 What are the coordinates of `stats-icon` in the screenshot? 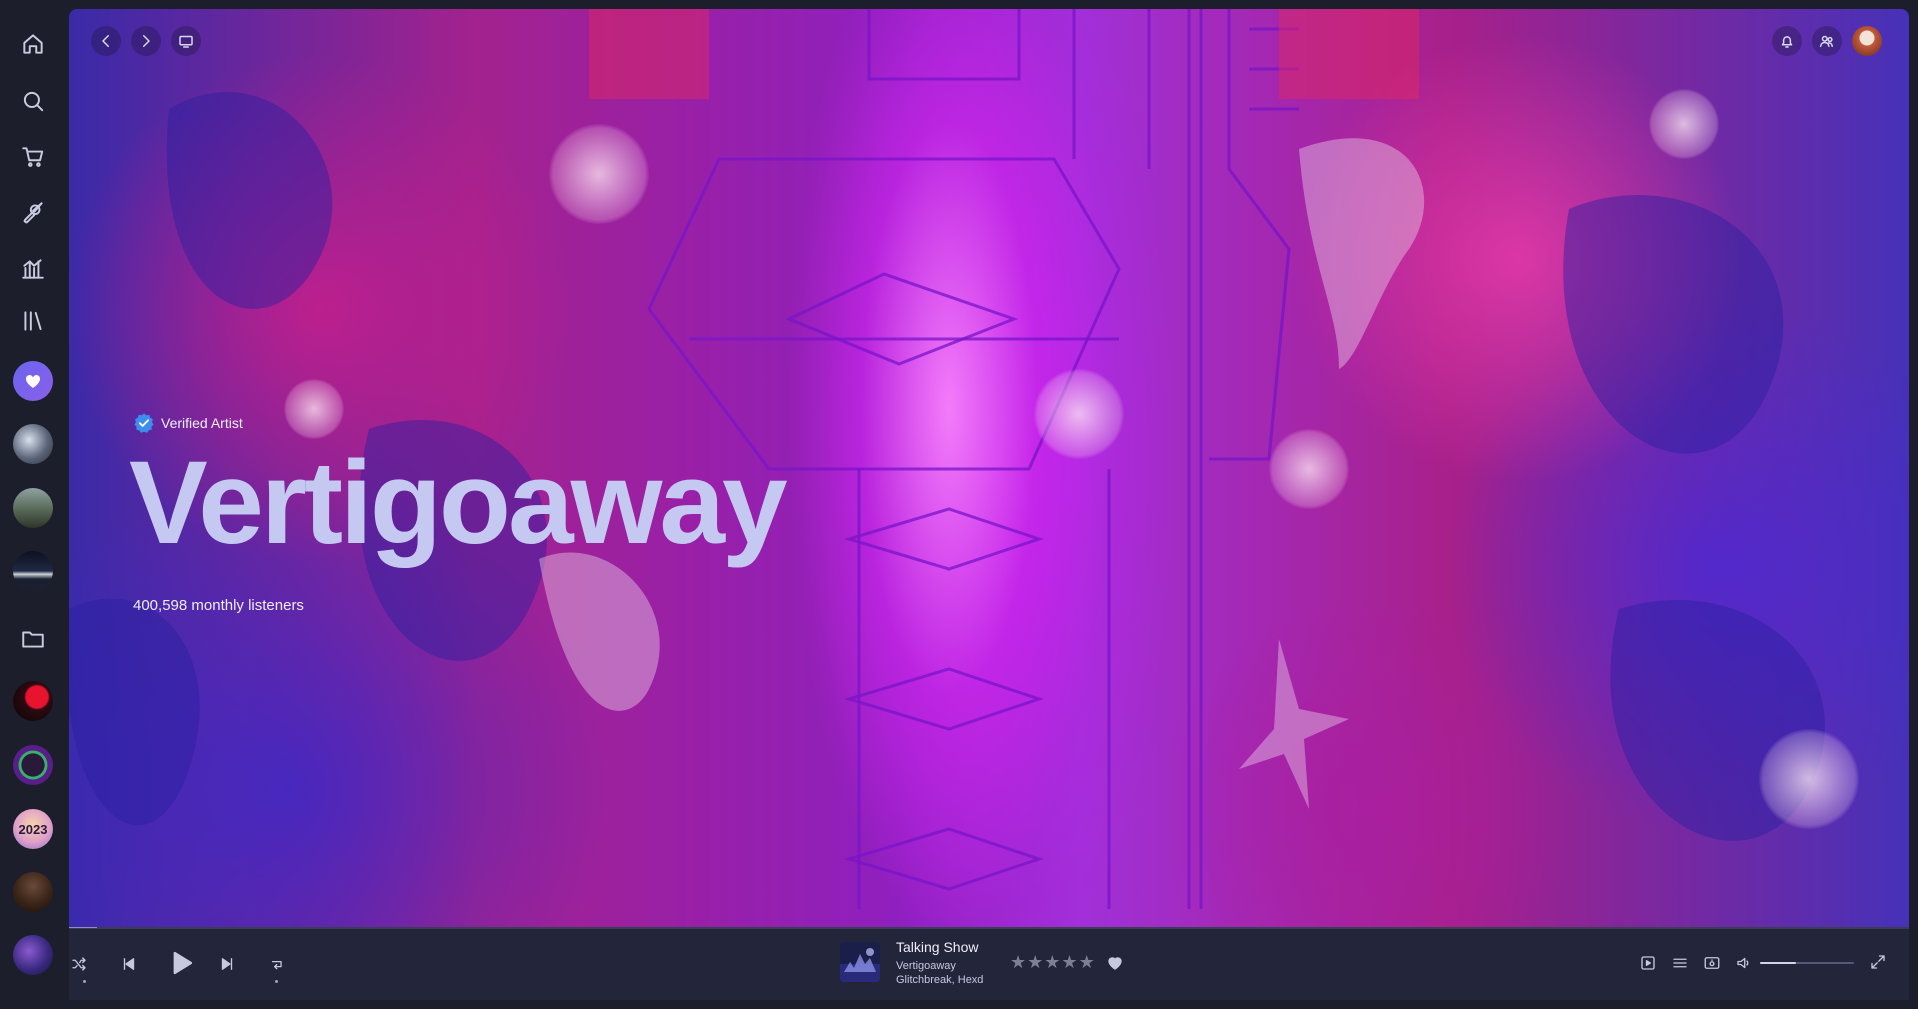 It's located at (33, 269).